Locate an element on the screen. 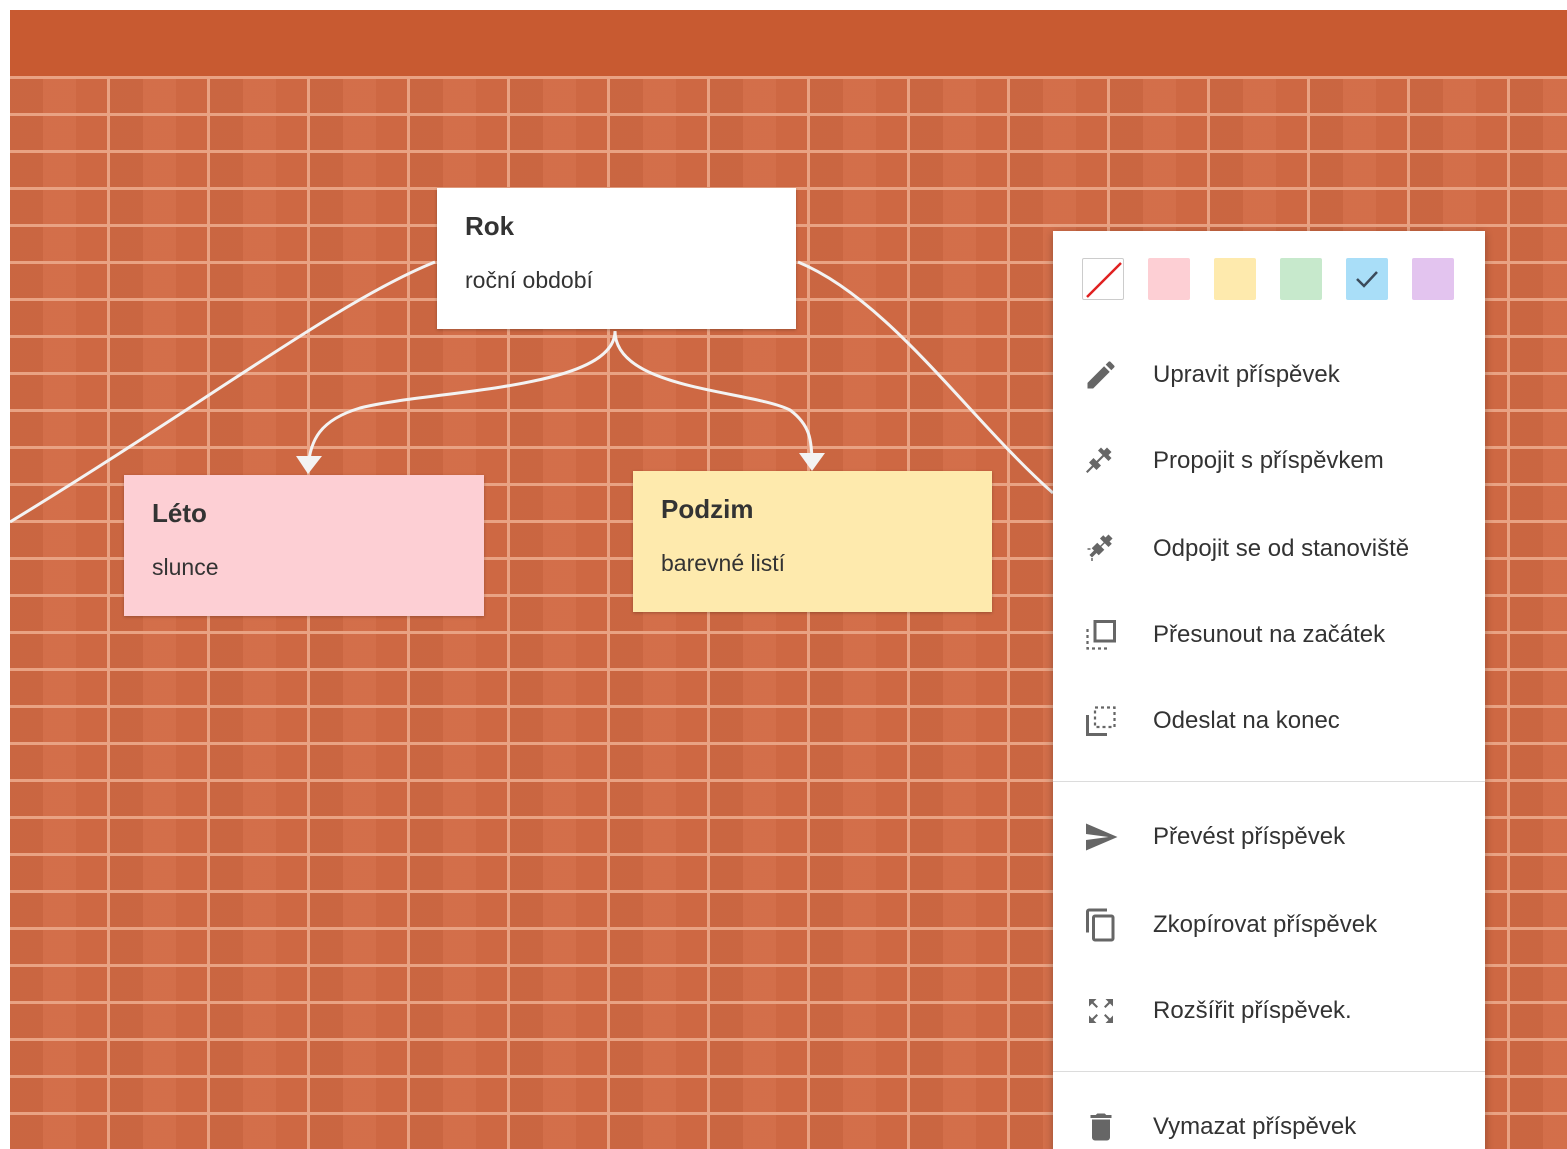 Image resolution: width=1567 pixels, height=1149 pixels. swatch-yellow is located at coordinates (1235, 279).